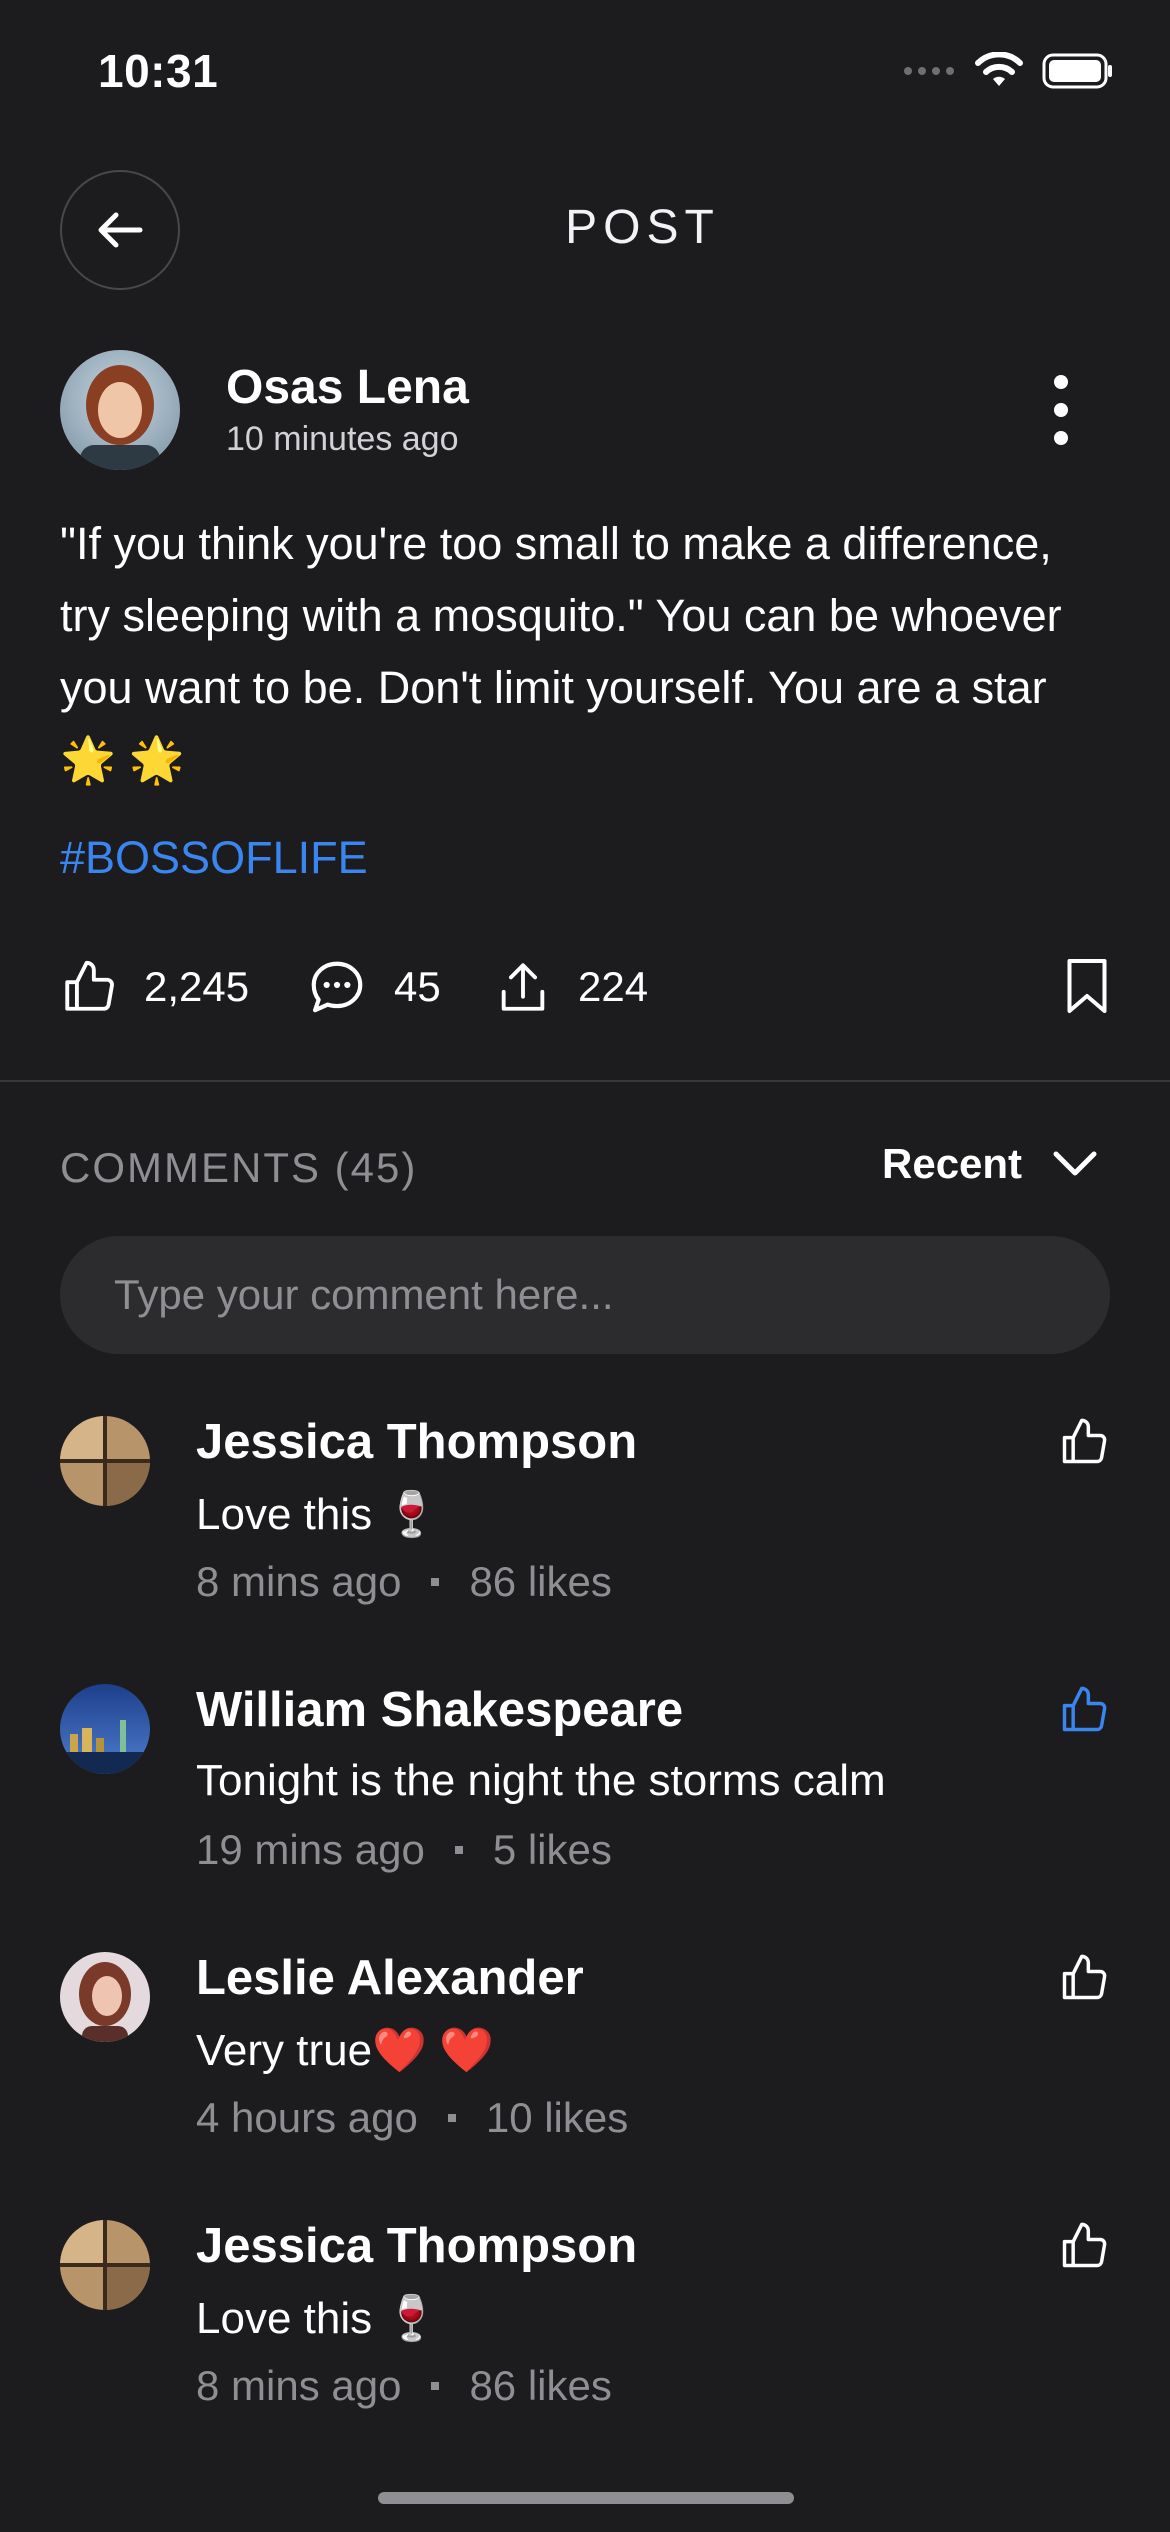 The width and height of the screenshot is (1170, 2532). Describe the element at coordinates (158, 71) in the screenshot. I see `status-time: 10:31` at that location.